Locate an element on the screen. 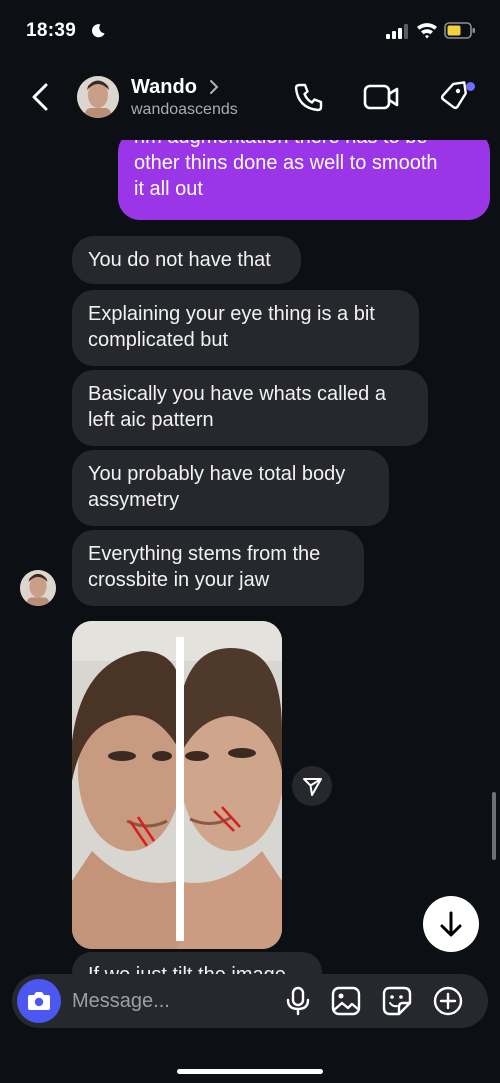 This screenshot has width=500, height=1083. message-line: You probably have total body is located at coordinates (217, 474).